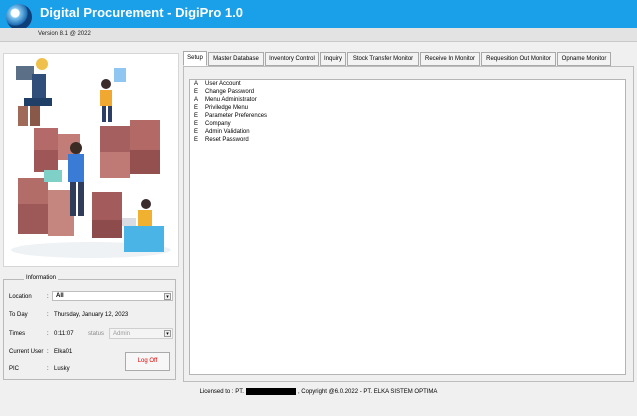  Describe the element at coordinates (333, 59) in the screenshot. I see `tab-inquiry: Inquiry` at that location.